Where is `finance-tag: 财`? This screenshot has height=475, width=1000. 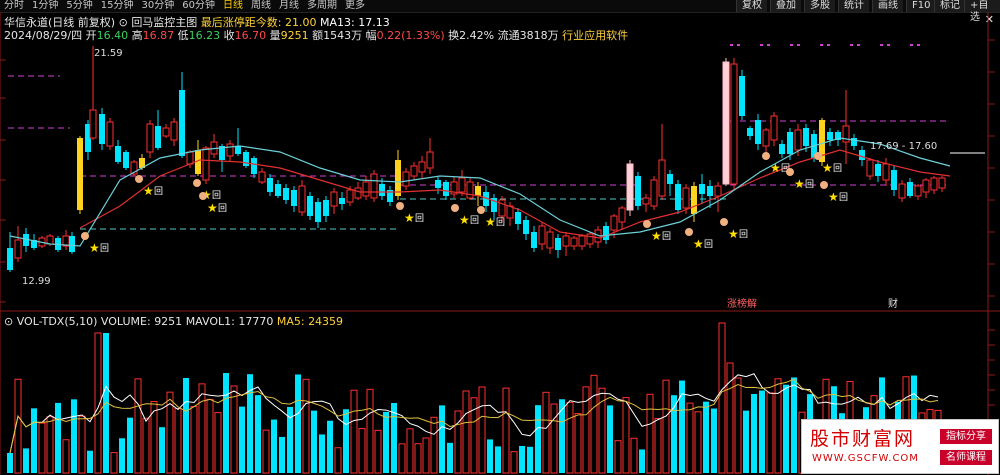
finance-tag: 财 is located at coordinates (893, 303).